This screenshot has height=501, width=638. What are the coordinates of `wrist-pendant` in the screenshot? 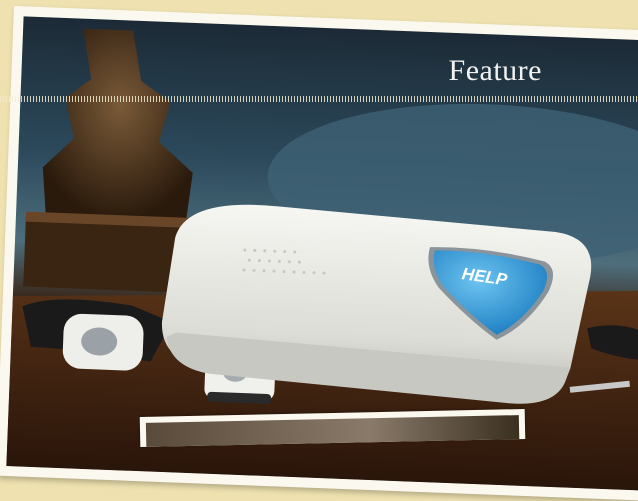 It's located at (103, 342).